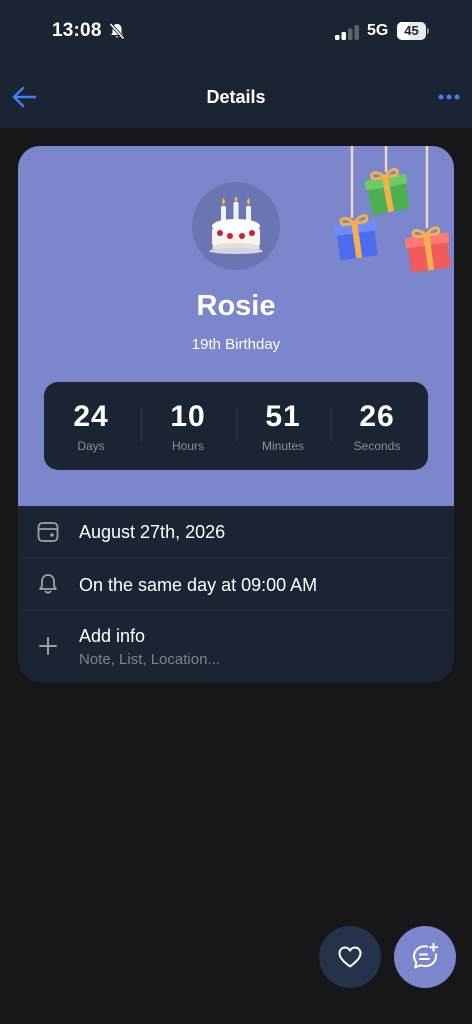  I want to click on event-label: 19th Birthday, so click(236, 344).